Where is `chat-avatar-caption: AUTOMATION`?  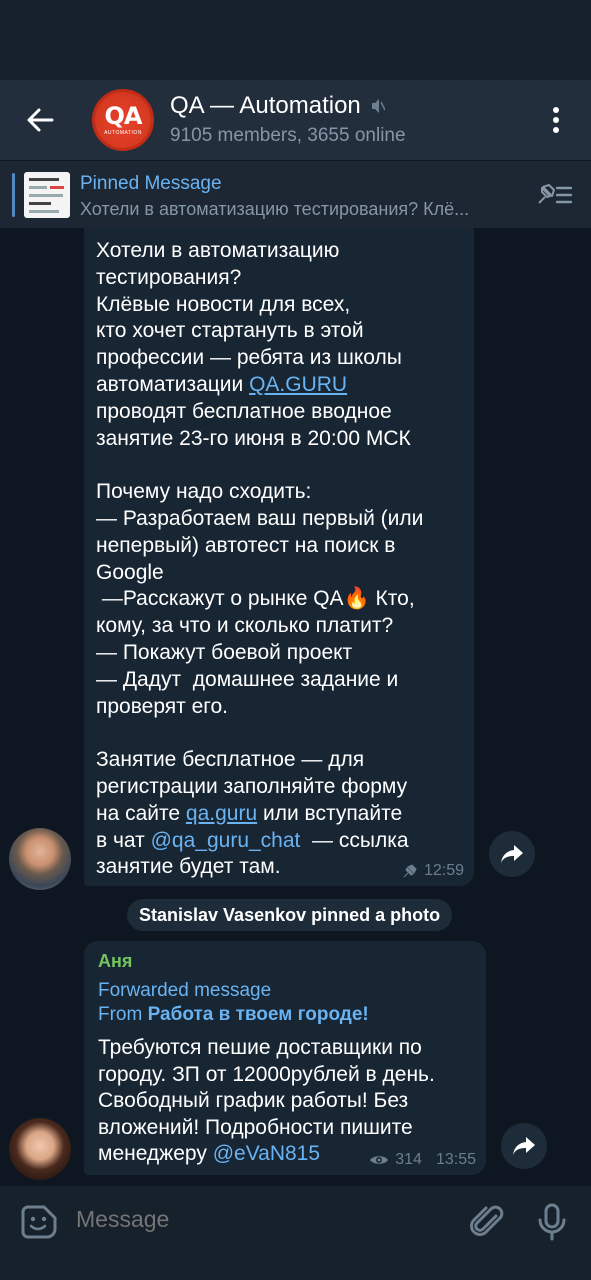 chat-avatar-caption: AUTOMATION is located at coordinates (123, 133).